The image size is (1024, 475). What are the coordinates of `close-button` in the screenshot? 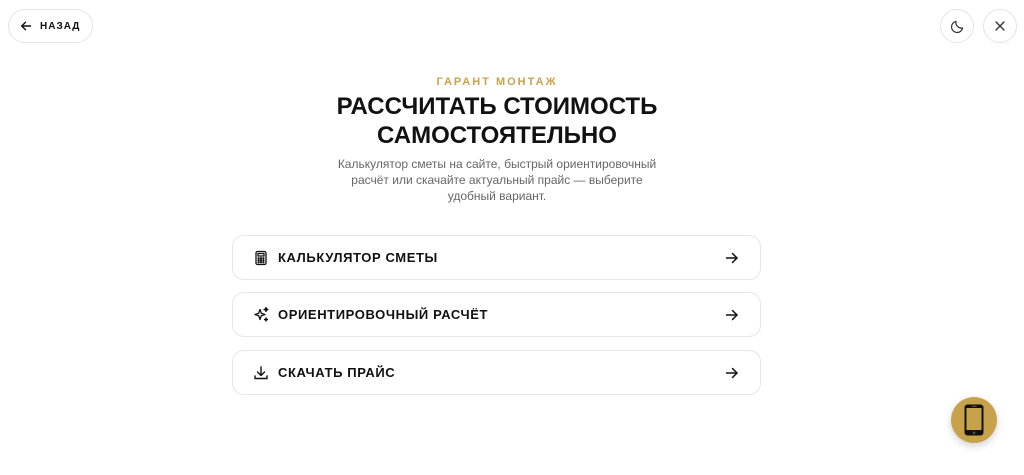 It's located at (1000, 26).